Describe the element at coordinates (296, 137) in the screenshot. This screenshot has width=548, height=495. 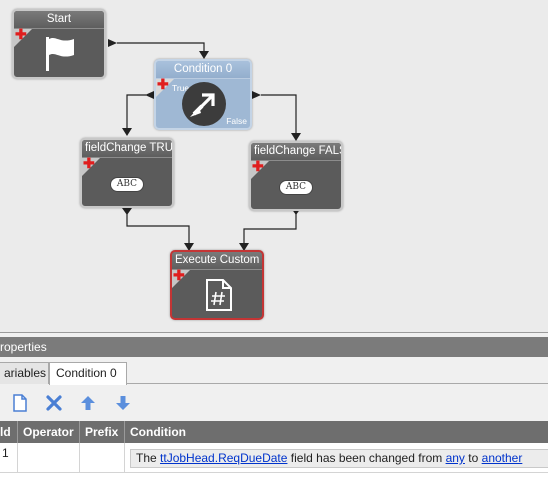
I see `in-port-field-false` at that location.